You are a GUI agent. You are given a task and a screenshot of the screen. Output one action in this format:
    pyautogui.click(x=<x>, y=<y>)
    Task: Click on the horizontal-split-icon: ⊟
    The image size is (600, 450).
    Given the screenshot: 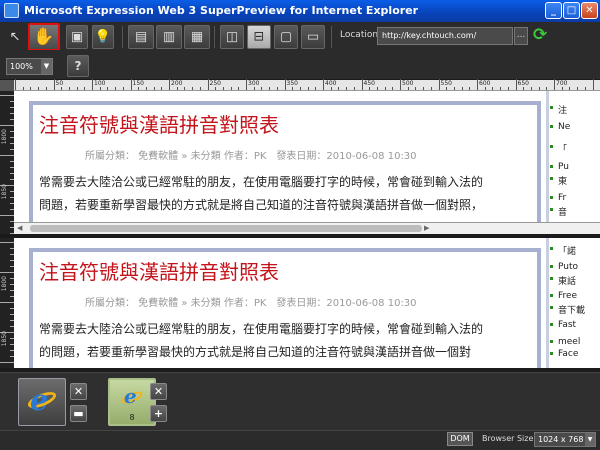 What is the action you would take?
    pyautogui.click(x=259, y=37)
    